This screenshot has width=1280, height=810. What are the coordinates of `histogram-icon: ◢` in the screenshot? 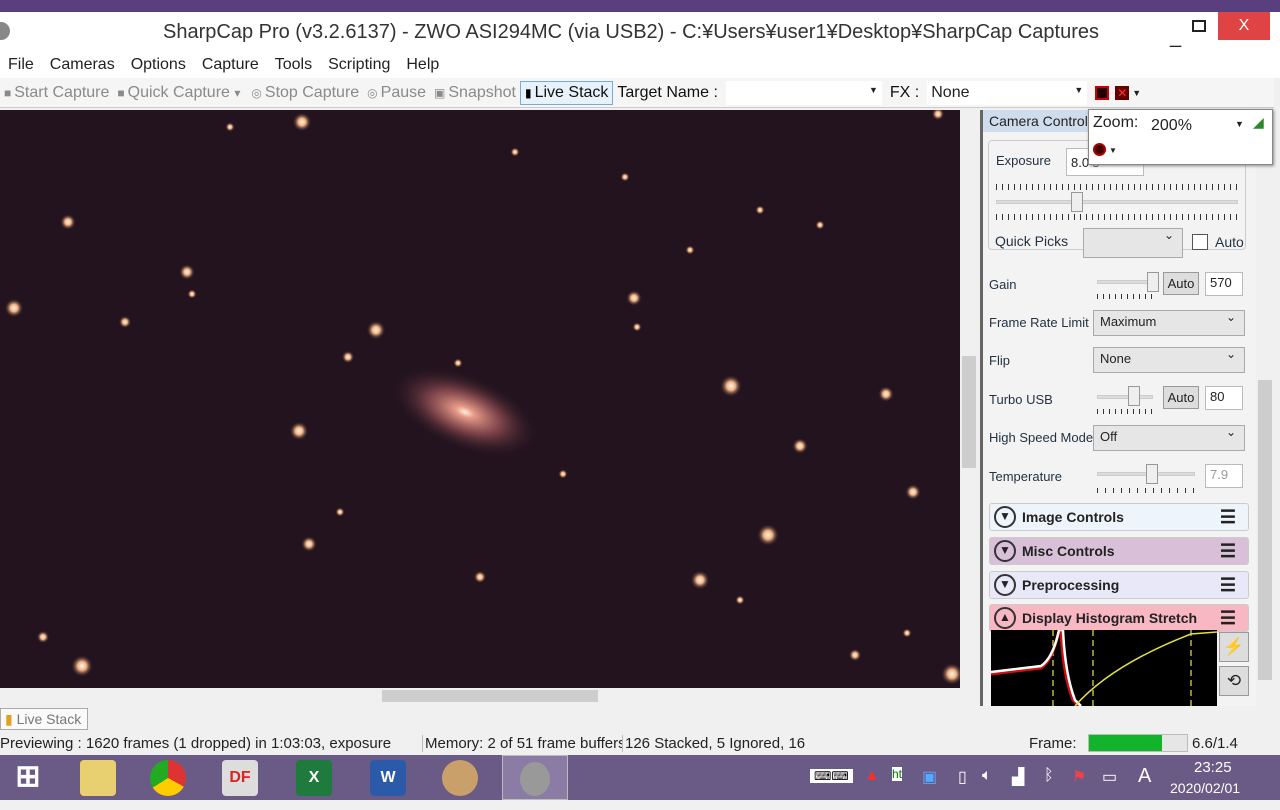 It's located at (1258, 122).